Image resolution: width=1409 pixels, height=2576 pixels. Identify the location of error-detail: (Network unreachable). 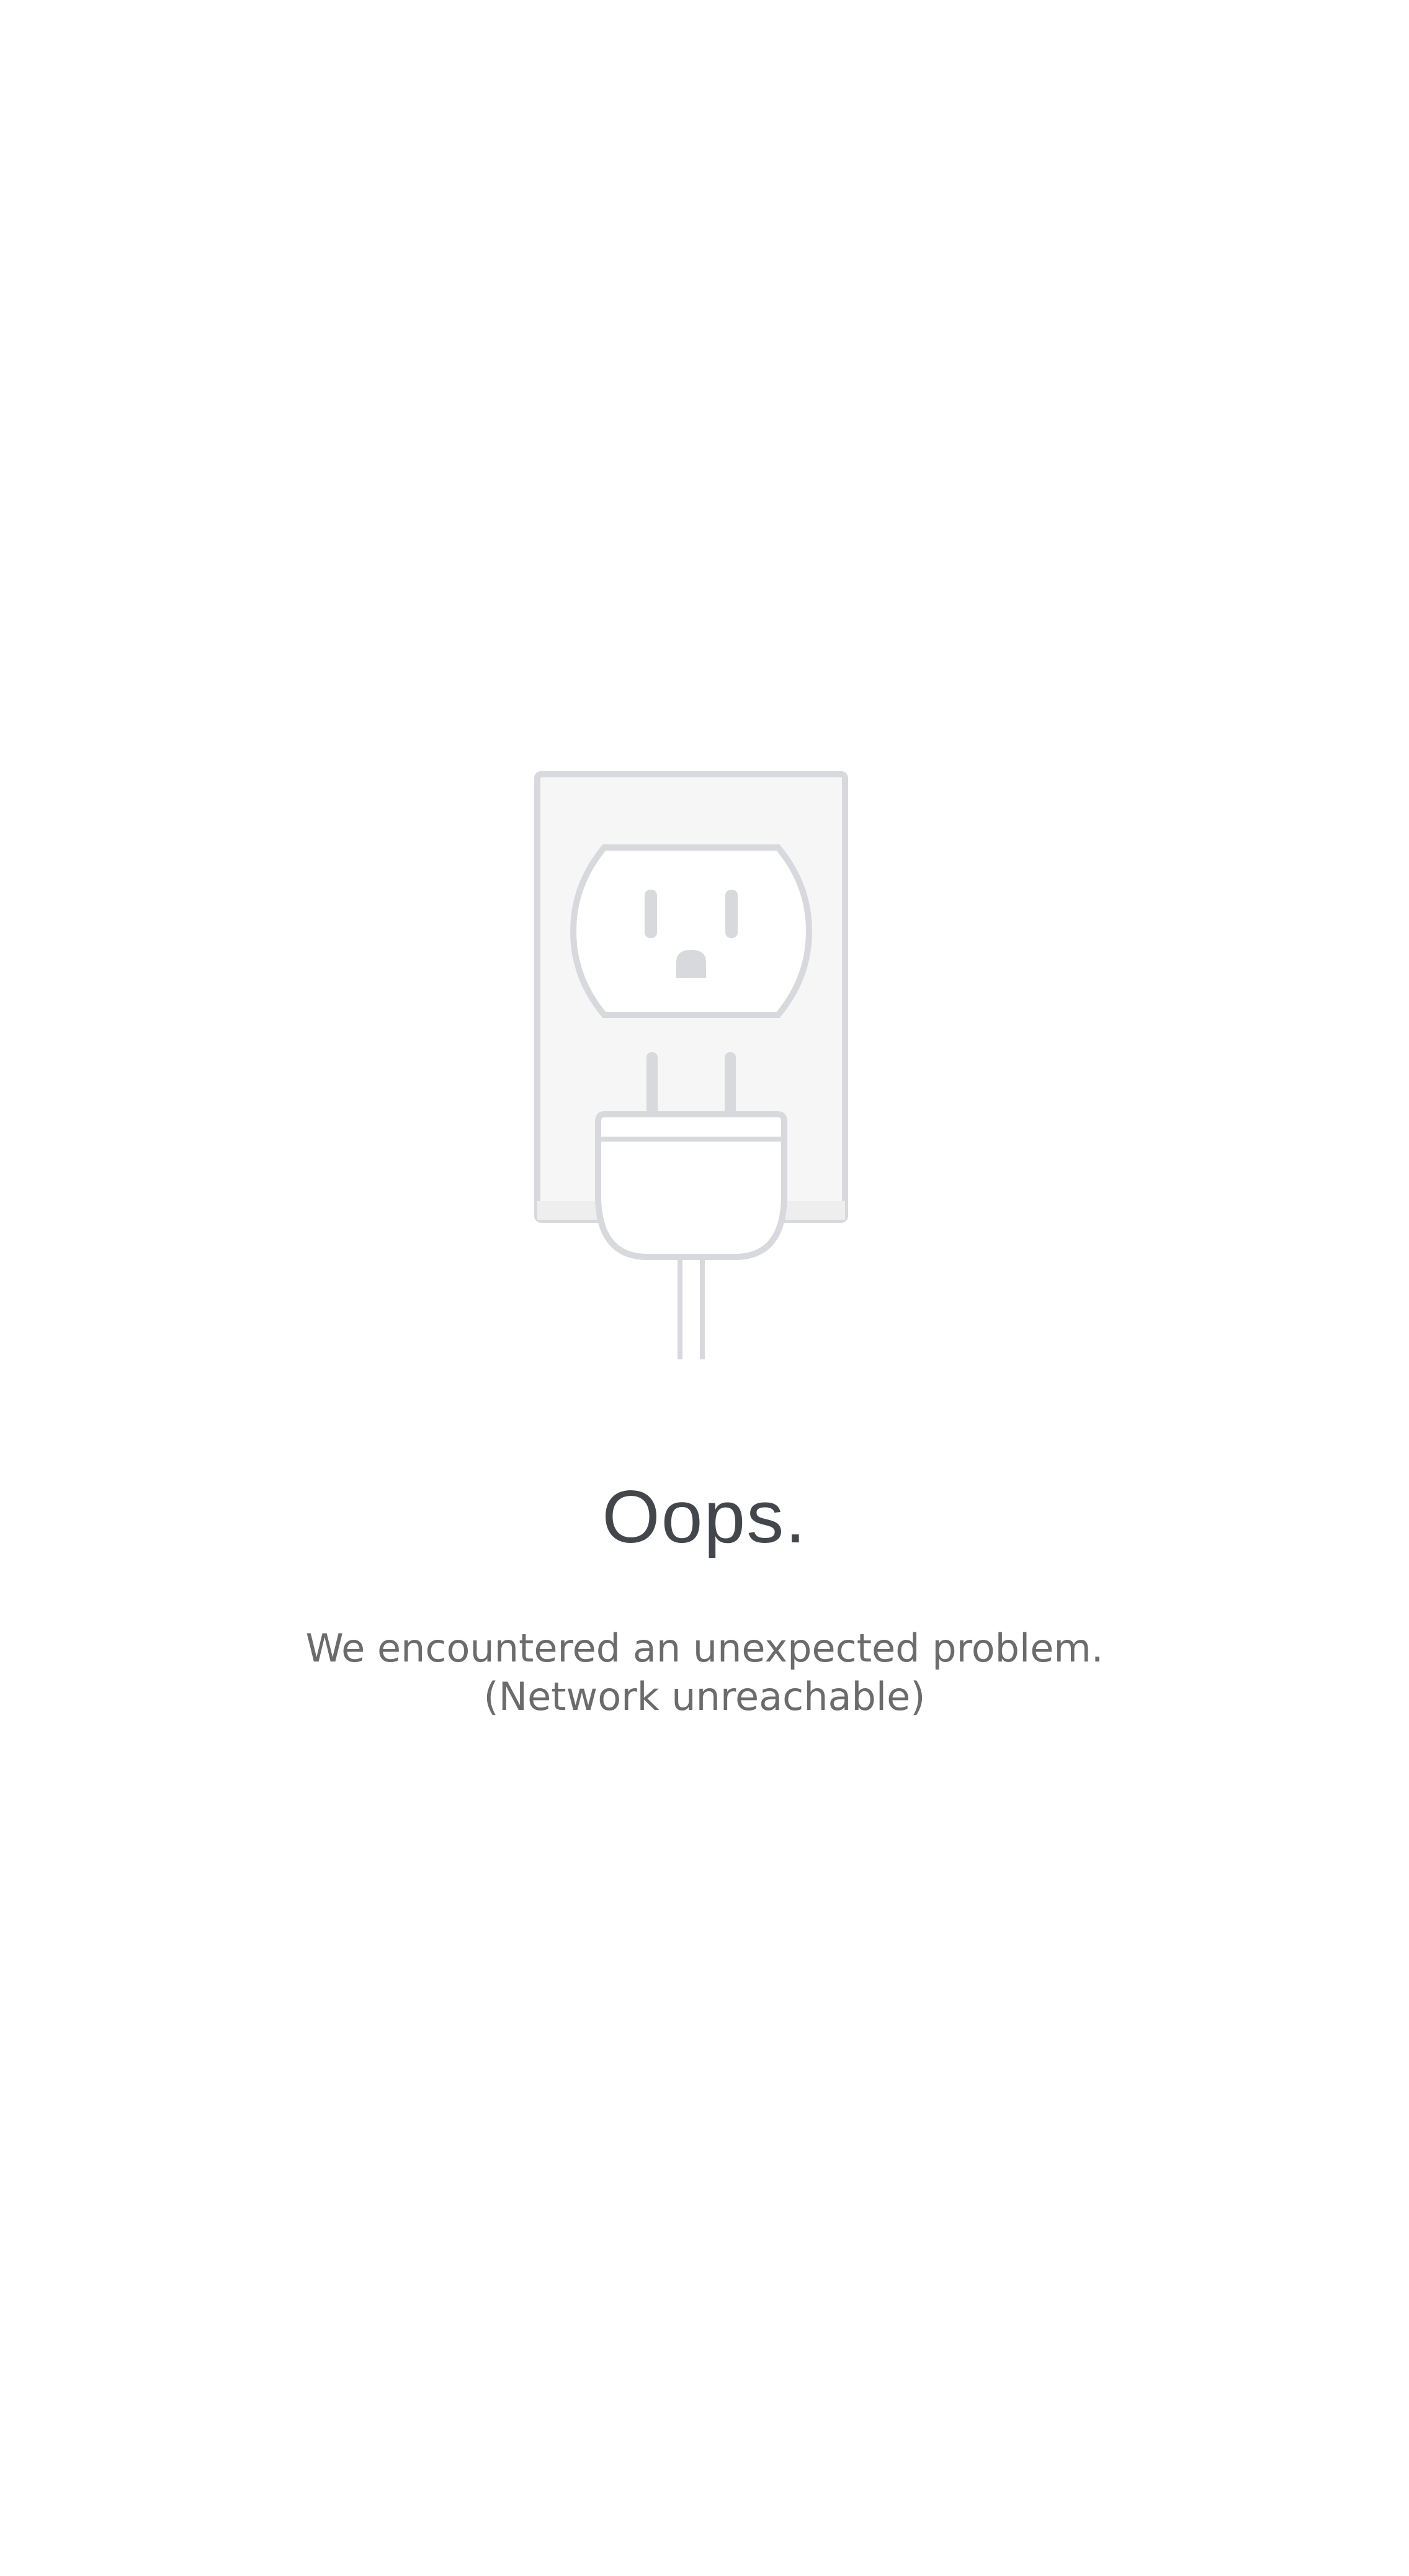
(704, 1696).